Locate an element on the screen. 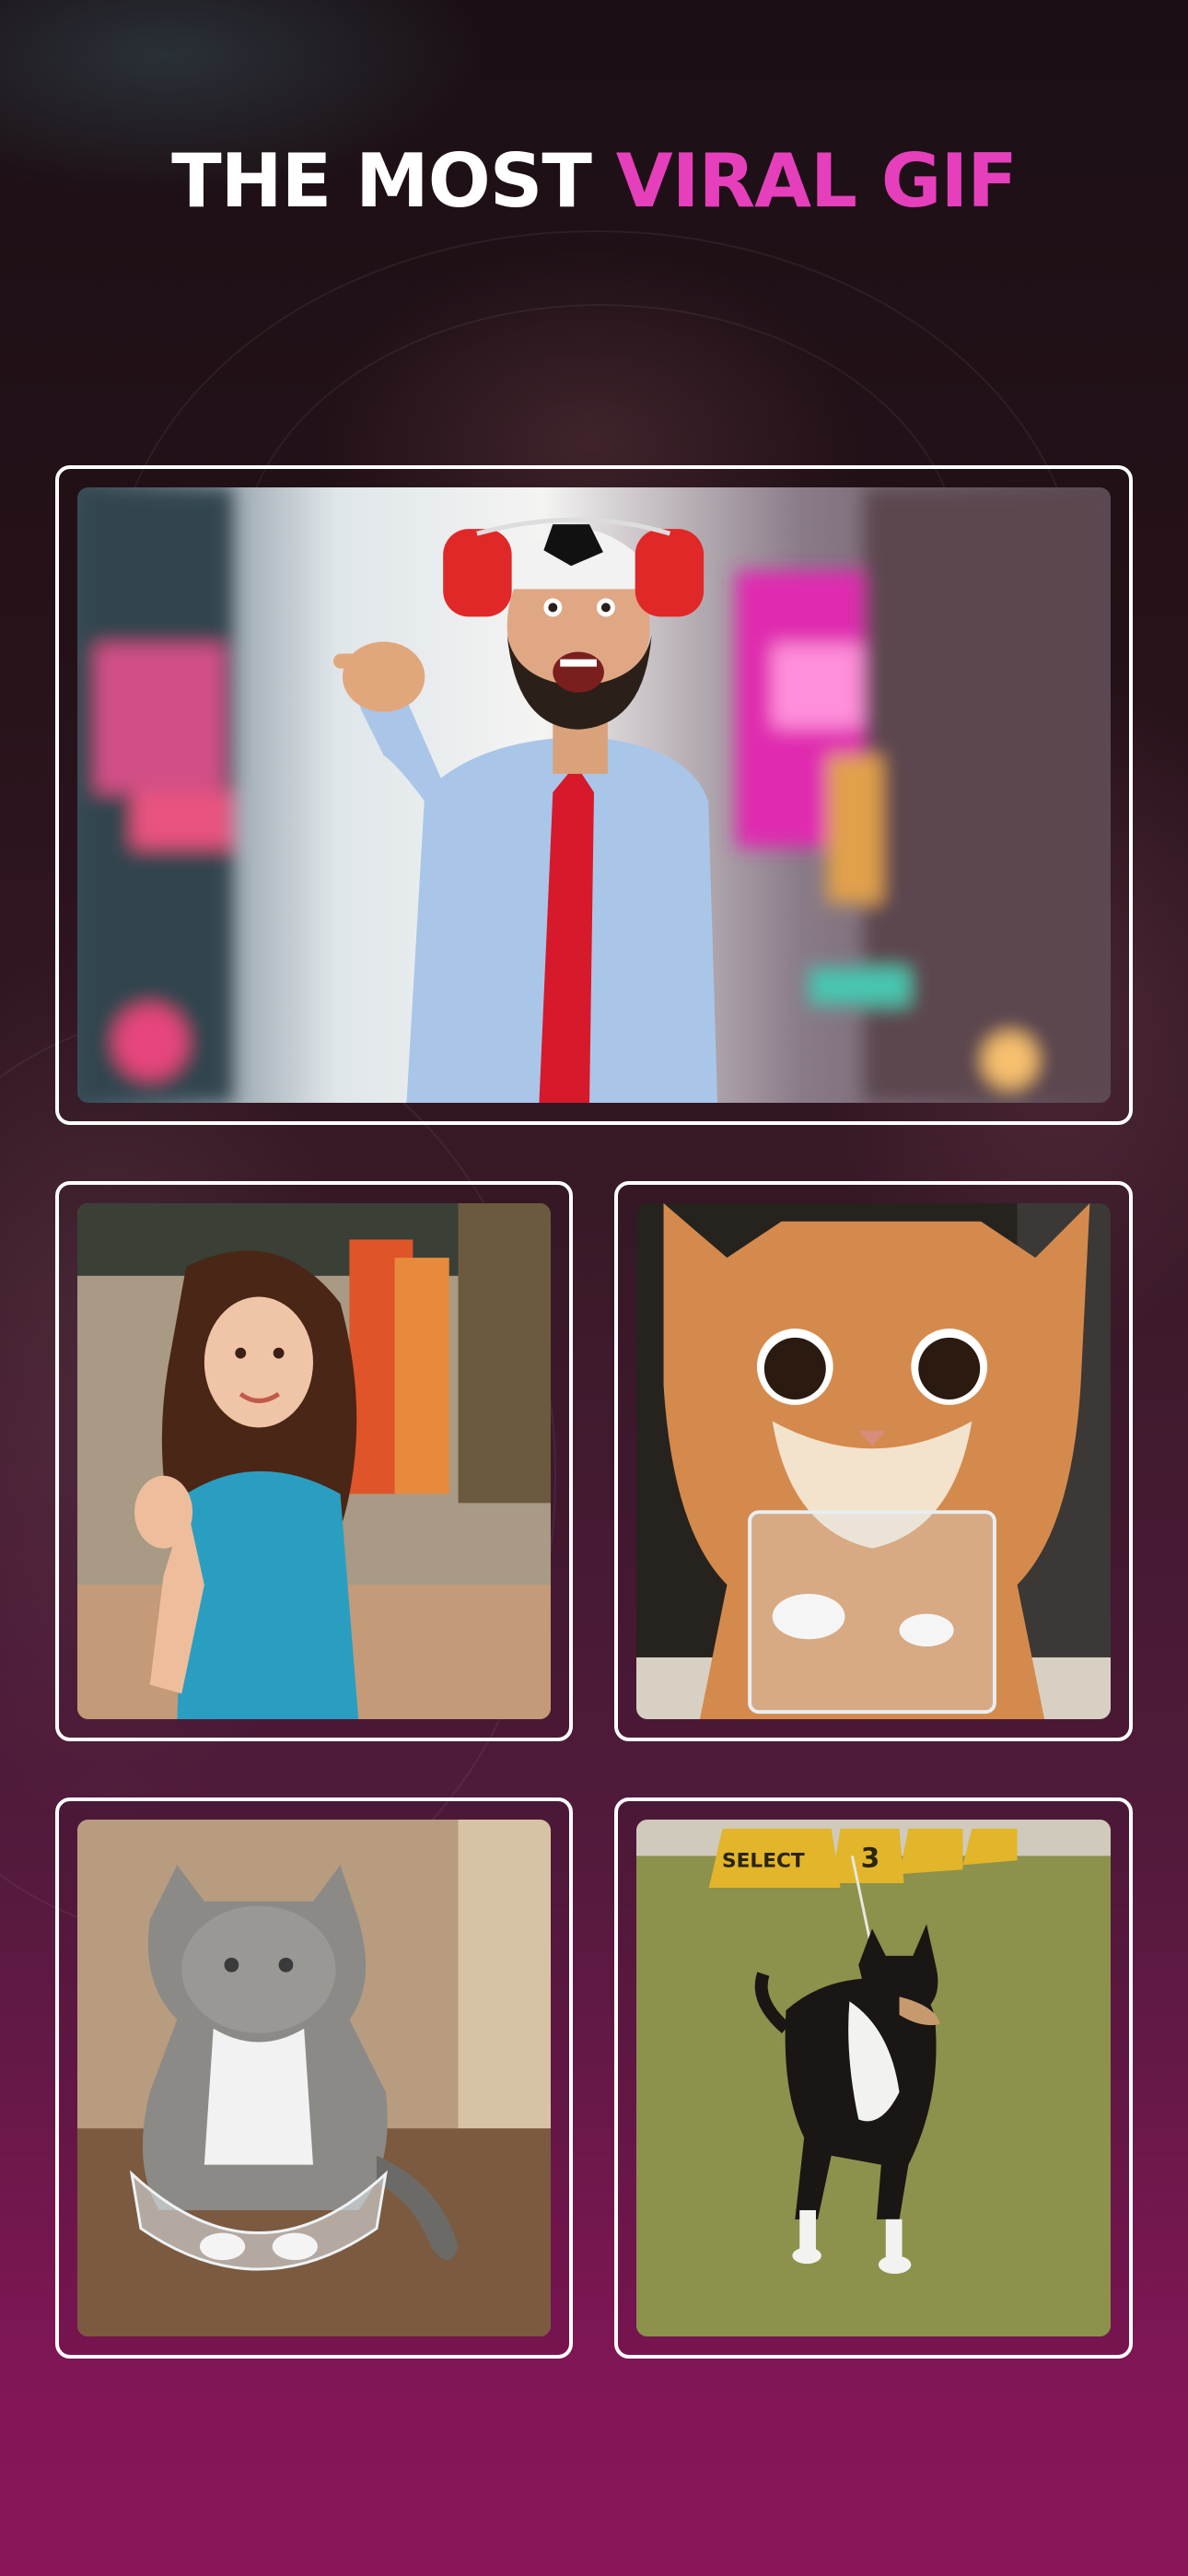 The width and height of the screenshot is (1188, 2576). page-title: THE MOST VIRAL GIF is located at coordinates (594, 181).